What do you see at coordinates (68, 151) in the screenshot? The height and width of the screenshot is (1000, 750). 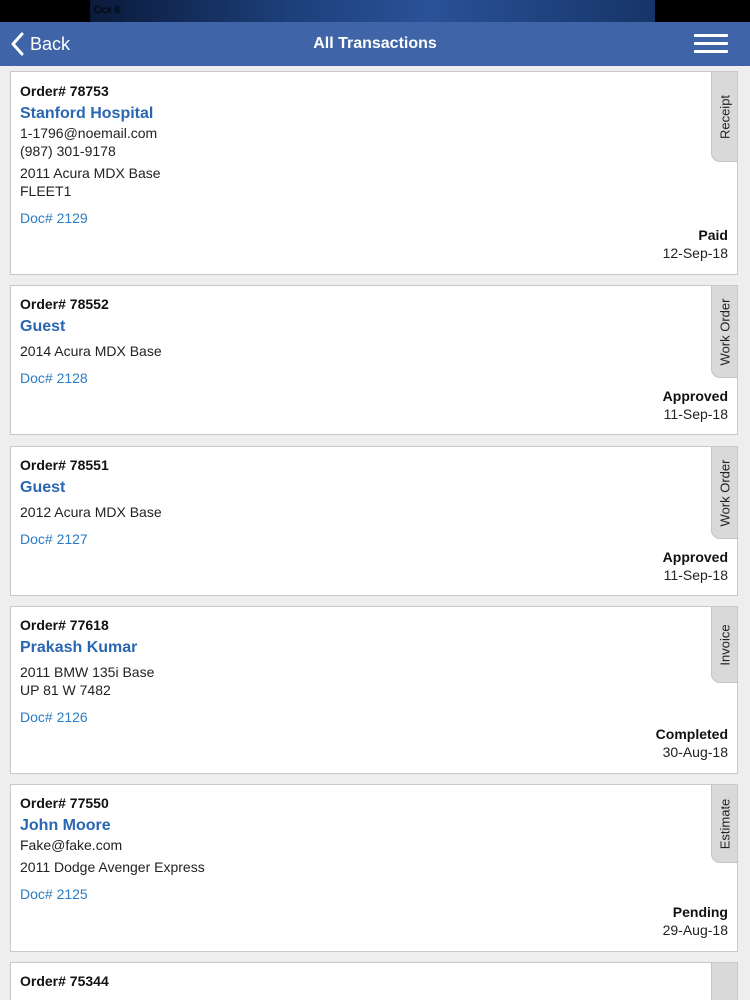 I see `customer-phone: (987) 301-9178` at bounding box center [68, 151].